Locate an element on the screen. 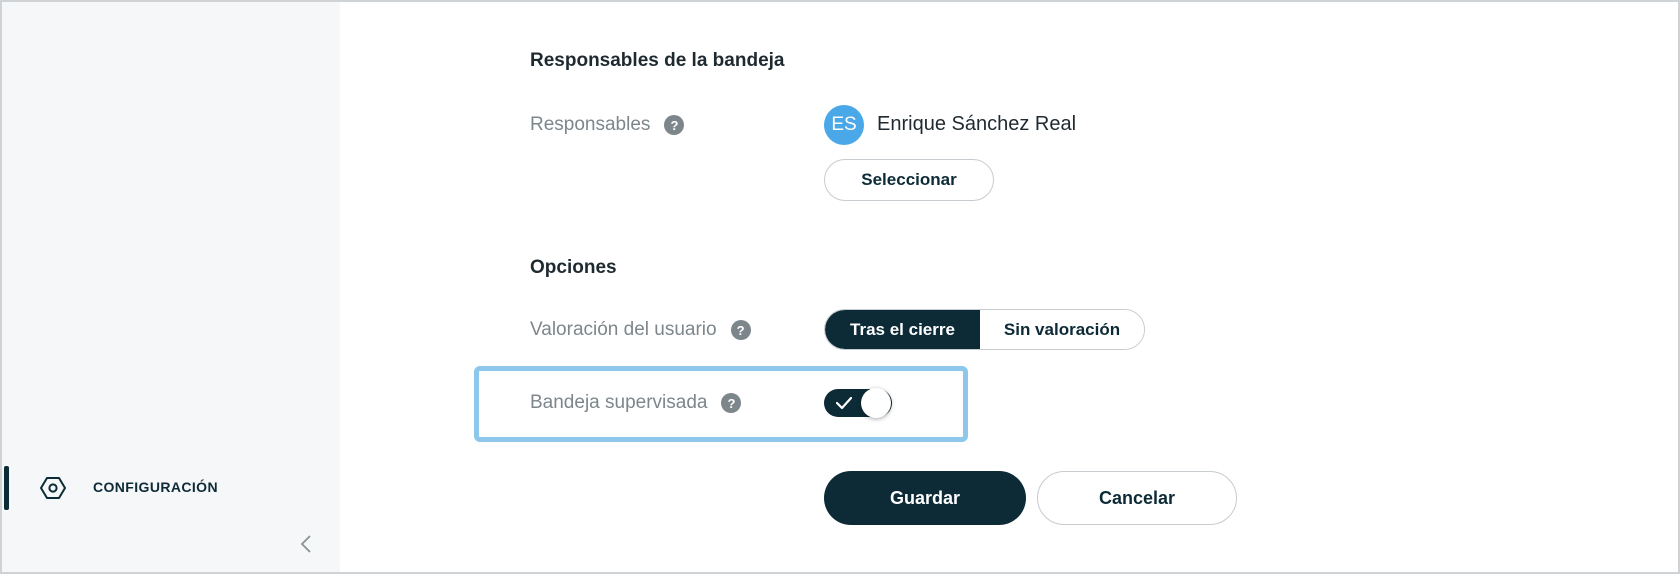 This screenshot has height=574, width=1680. chevron-left-icon is located at coordinates (305, 544).